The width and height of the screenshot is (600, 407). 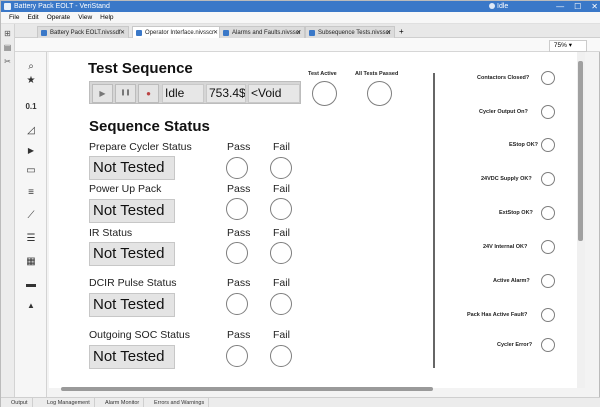 What do you see at coordinates (281, 253) in the screenshot?
I see `ir-fail-led` at bounding box center [281, 253].